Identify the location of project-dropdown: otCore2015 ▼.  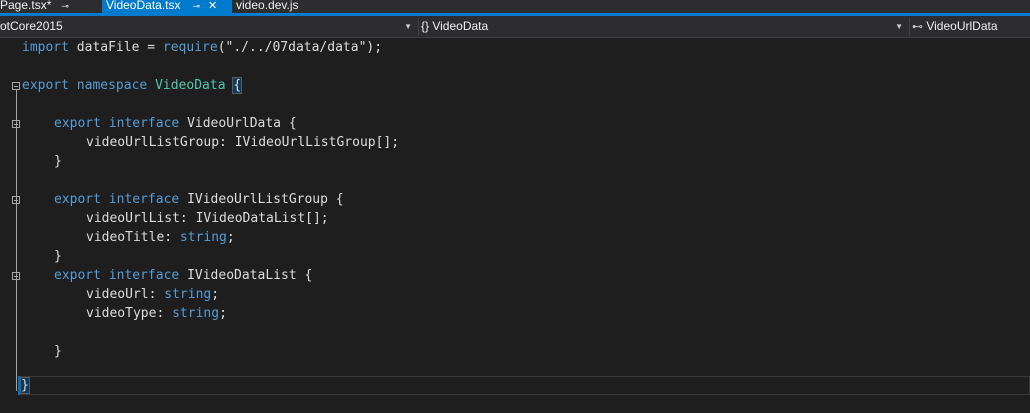
(208, 26).